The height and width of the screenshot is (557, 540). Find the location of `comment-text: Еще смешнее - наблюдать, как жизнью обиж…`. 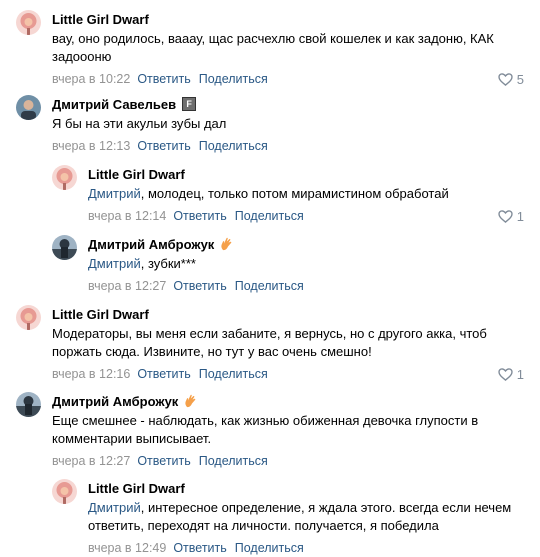

comment-text: Еще смешнее - наблюдать, как жизнью обиж… is located at coordinates (265, 429).